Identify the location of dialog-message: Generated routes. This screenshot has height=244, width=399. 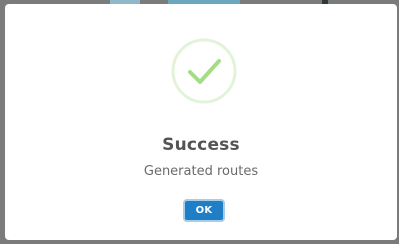
(201, 171).